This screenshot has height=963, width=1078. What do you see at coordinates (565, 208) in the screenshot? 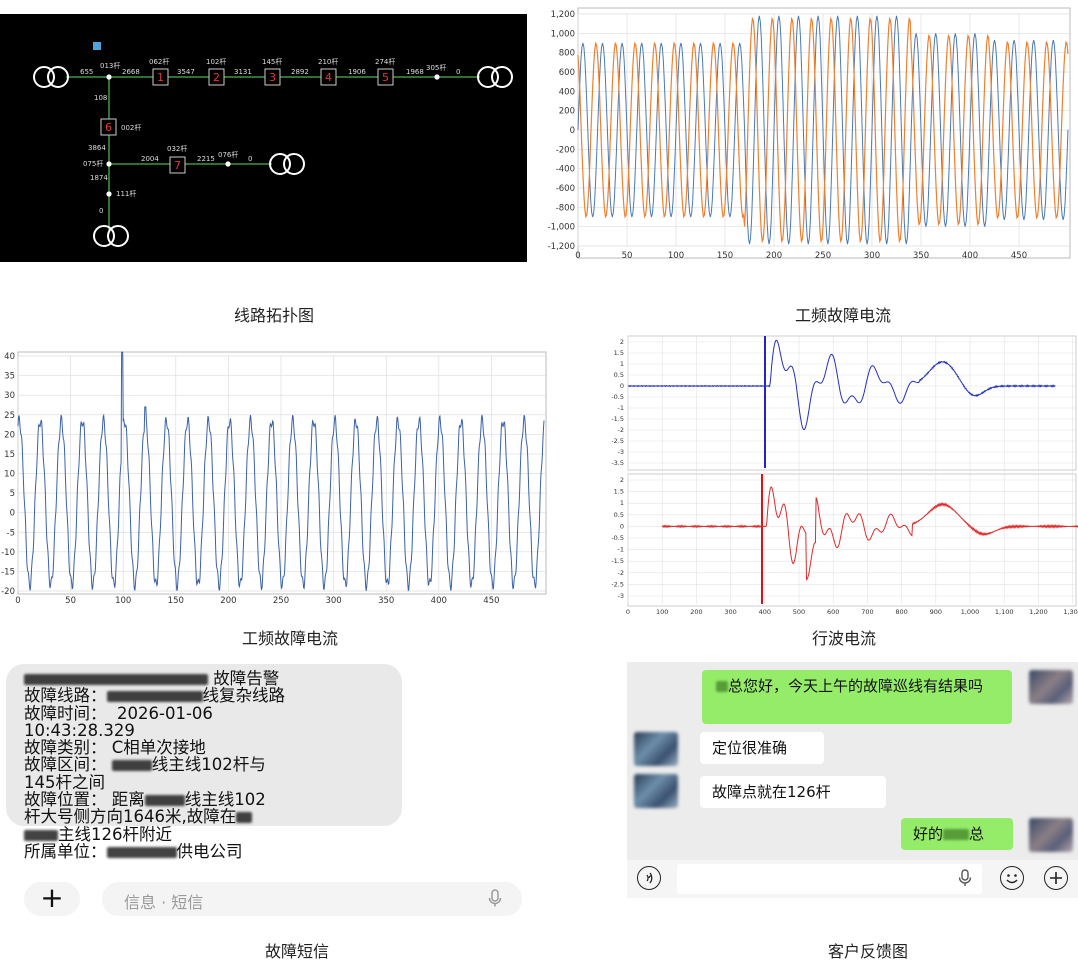
I see `y-tick-label: -800` at bounding box center [565, 208].